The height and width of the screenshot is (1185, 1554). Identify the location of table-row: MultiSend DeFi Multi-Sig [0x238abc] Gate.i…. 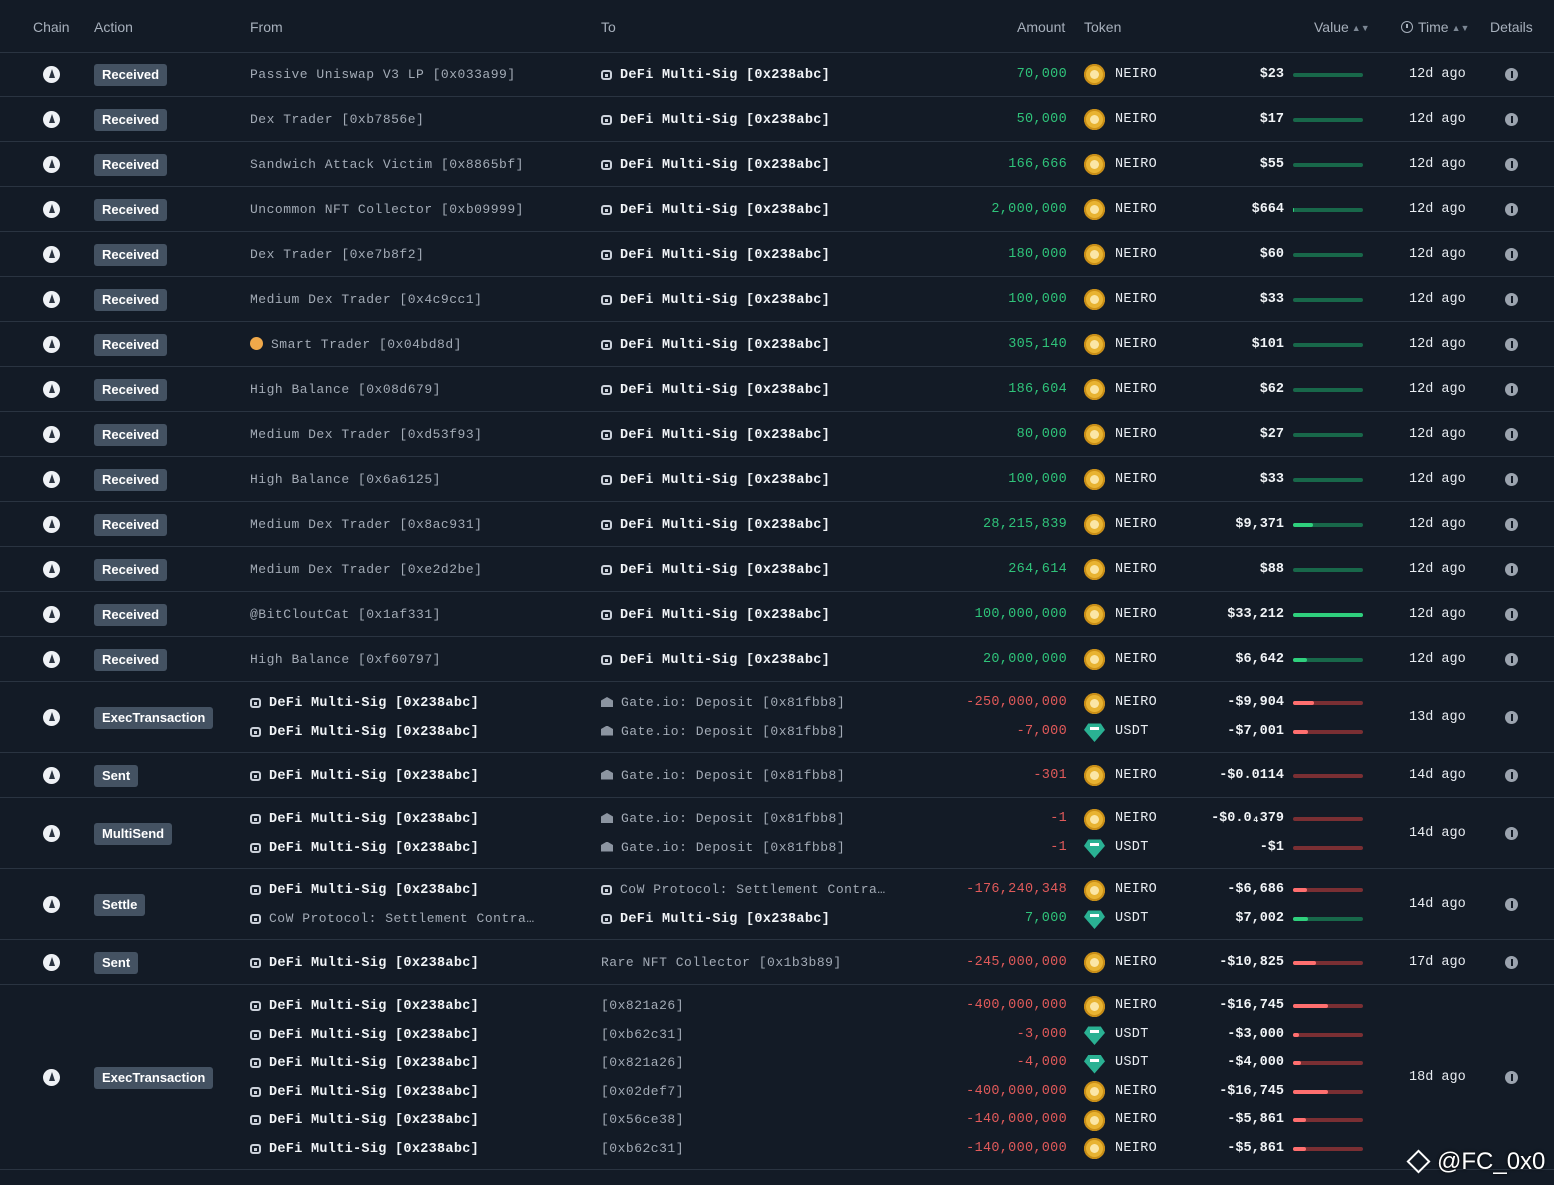
(777, 833).